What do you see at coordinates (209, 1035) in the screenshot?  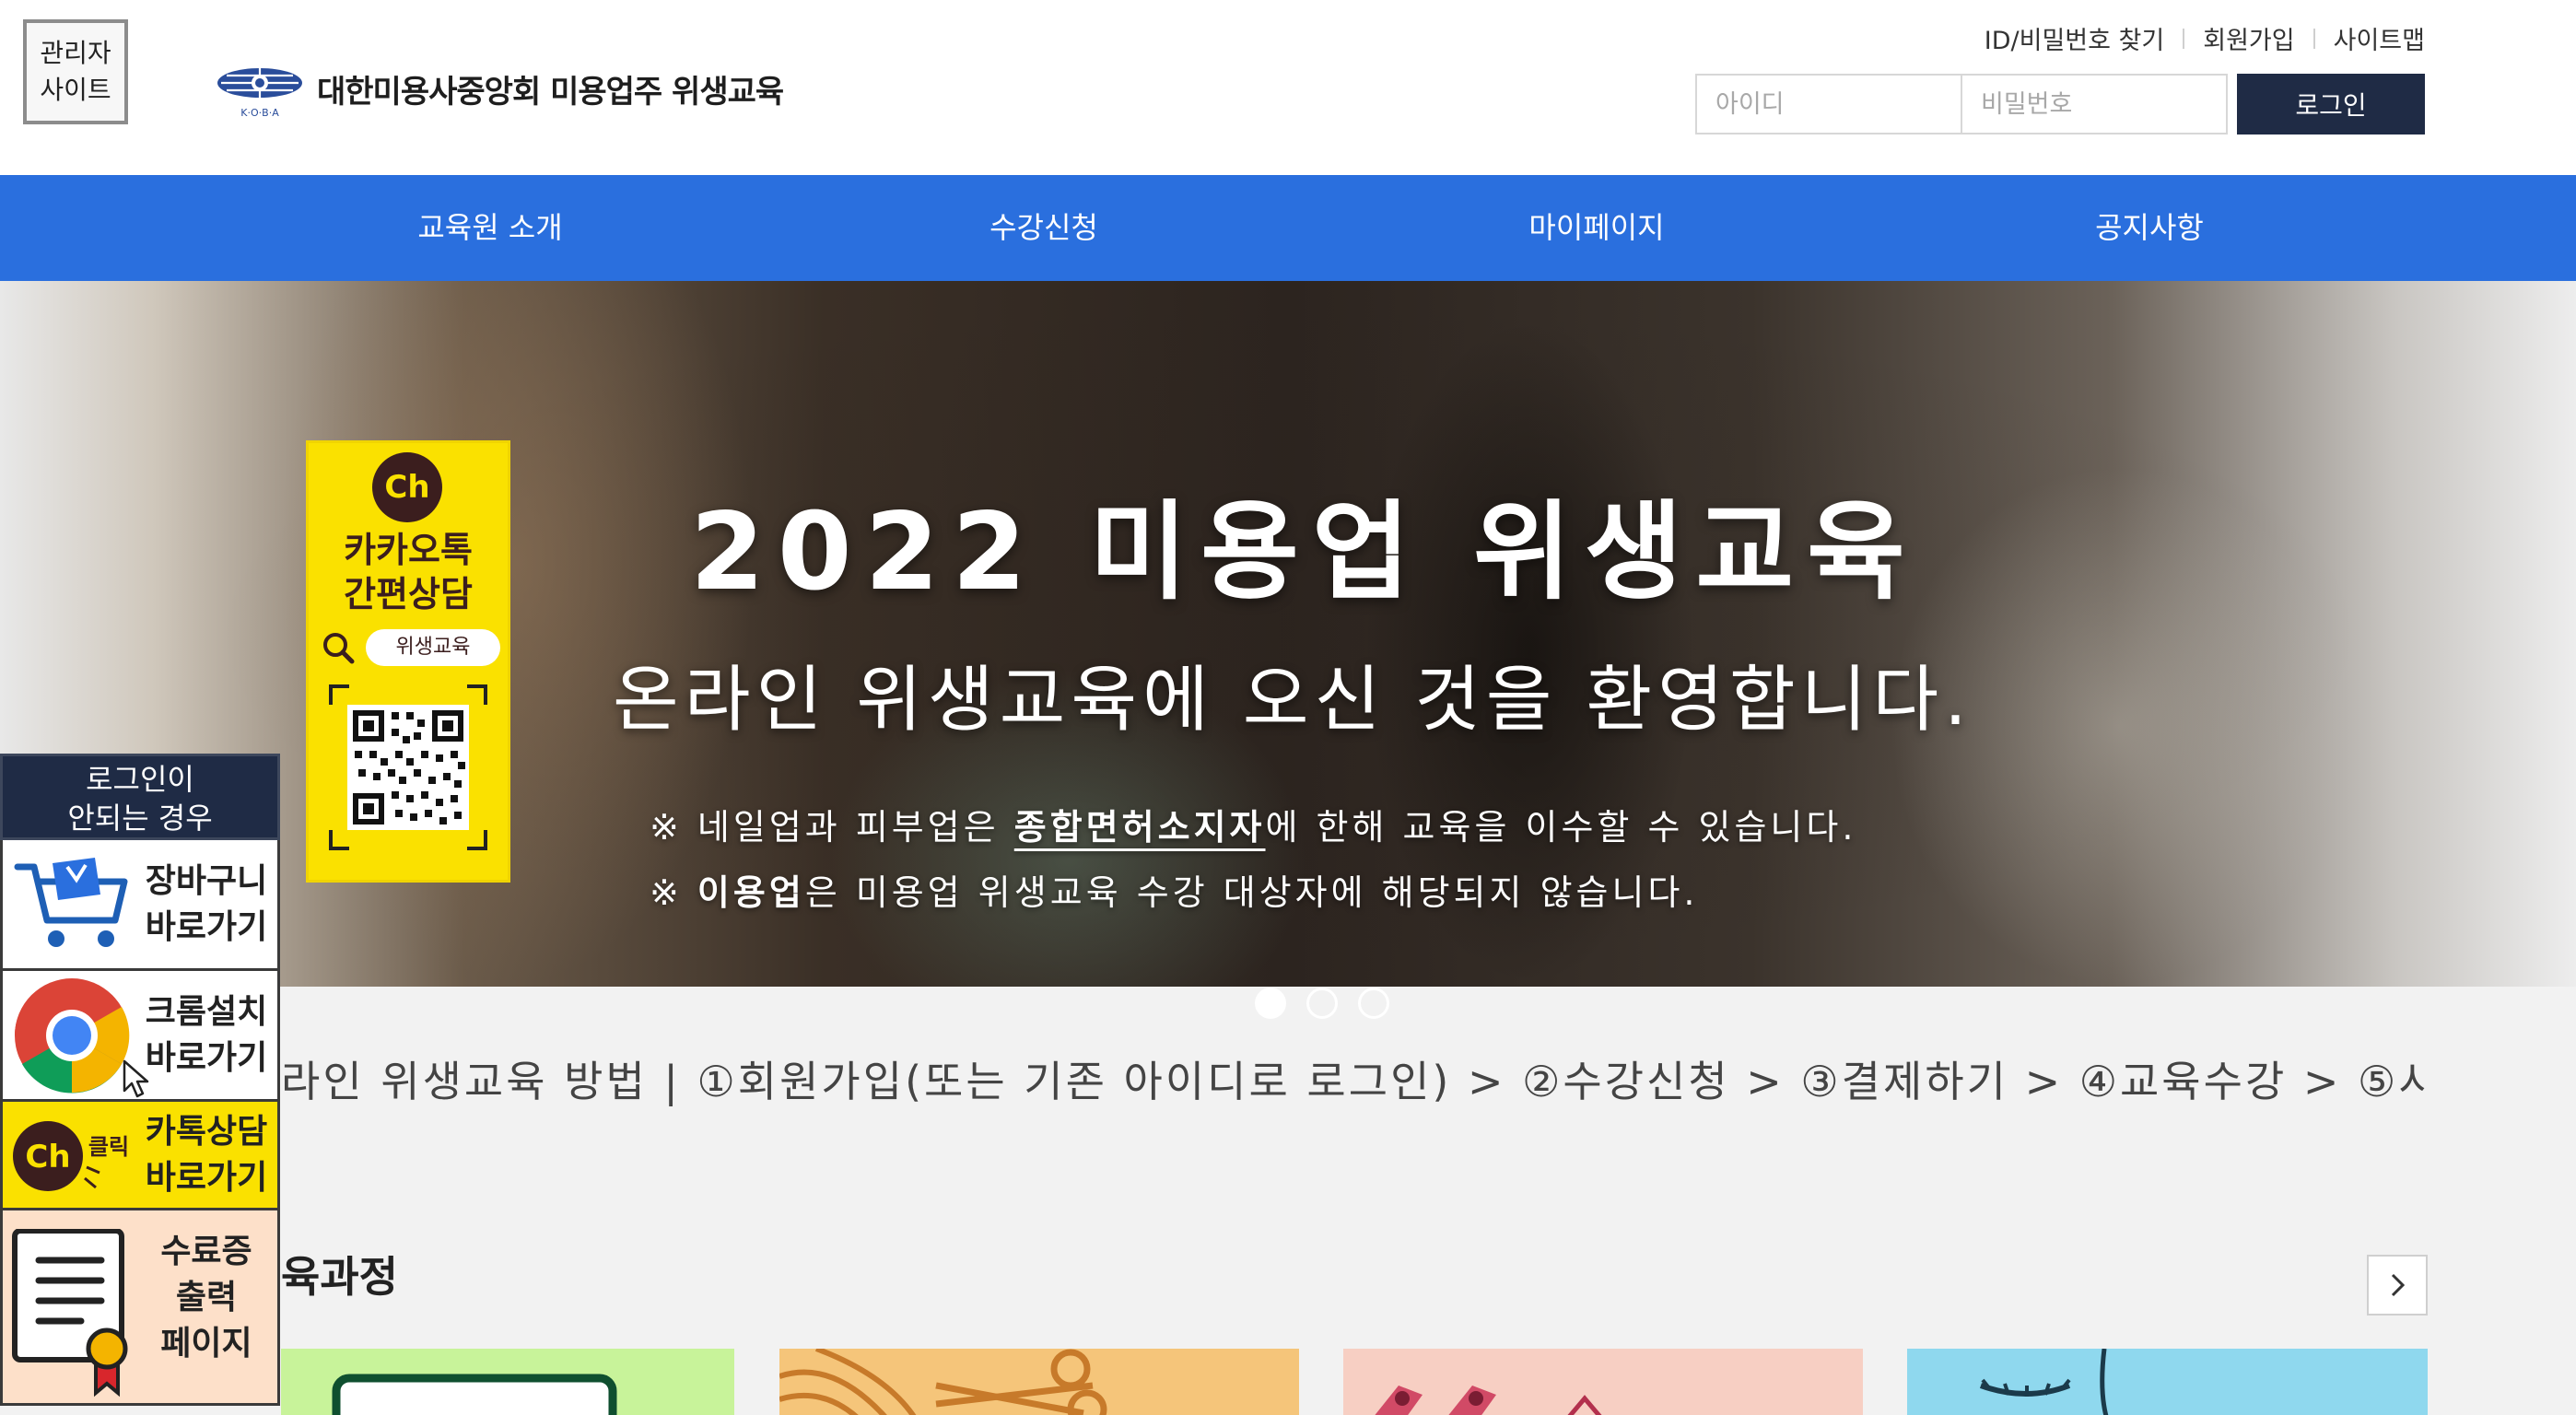 I see `chrome-shortcut-label: 크롬설치 바로가기` at bounding box center [209, 1035].